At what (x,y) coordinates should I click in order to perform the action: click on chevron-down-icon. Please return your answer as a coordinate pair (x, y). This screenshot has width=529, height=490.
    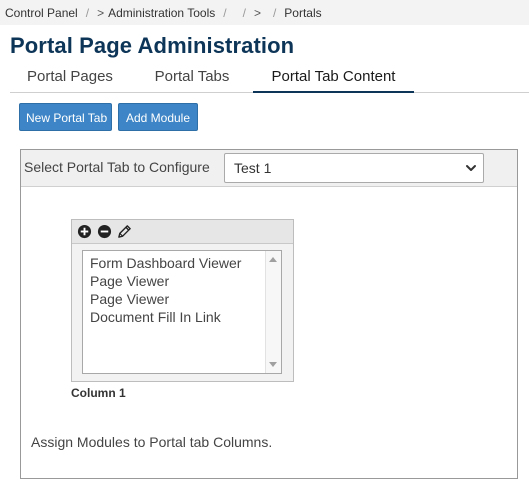
    Looking at the image, I should click on (471, 168).